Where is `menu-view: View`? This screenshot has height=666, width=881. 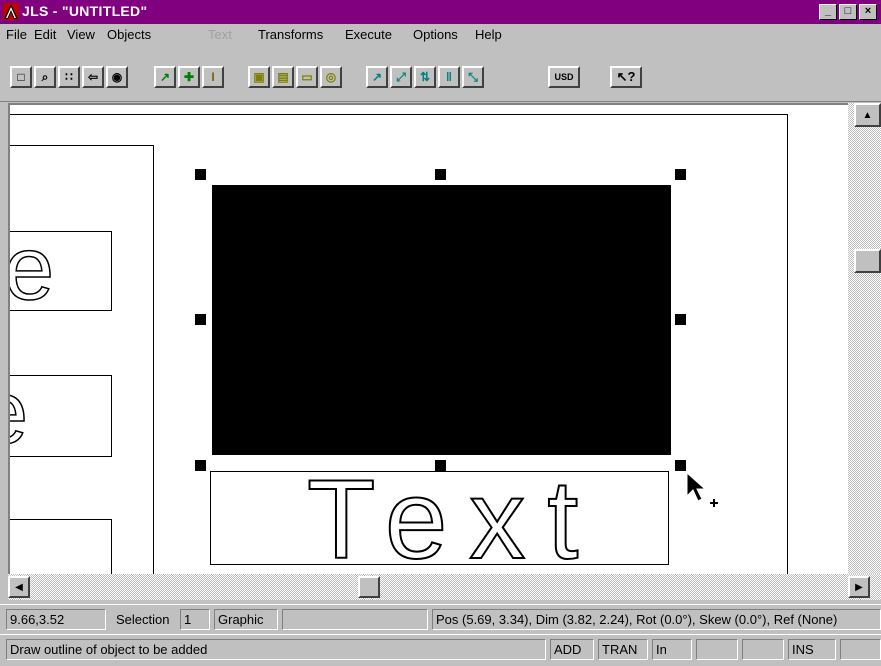
menu-view: View is located at coordinates (81, 34).